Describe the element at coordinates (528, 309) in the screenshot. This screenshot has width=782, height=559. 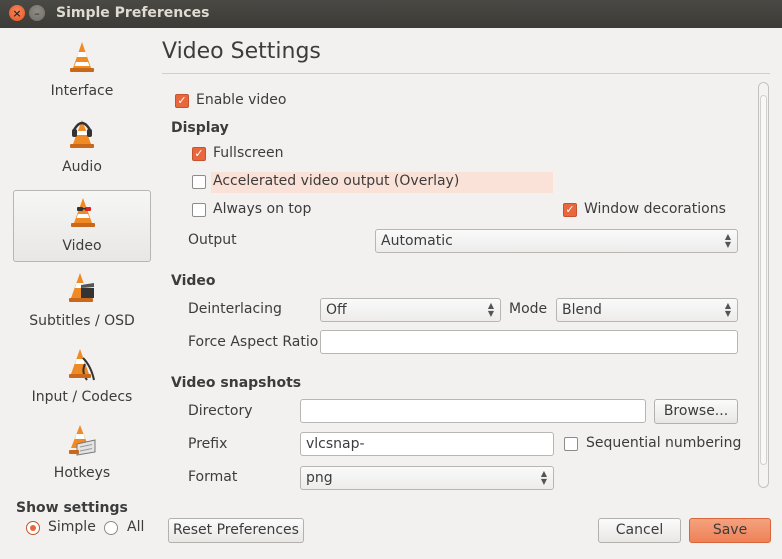
I see `mode-label: Mode` at that location.